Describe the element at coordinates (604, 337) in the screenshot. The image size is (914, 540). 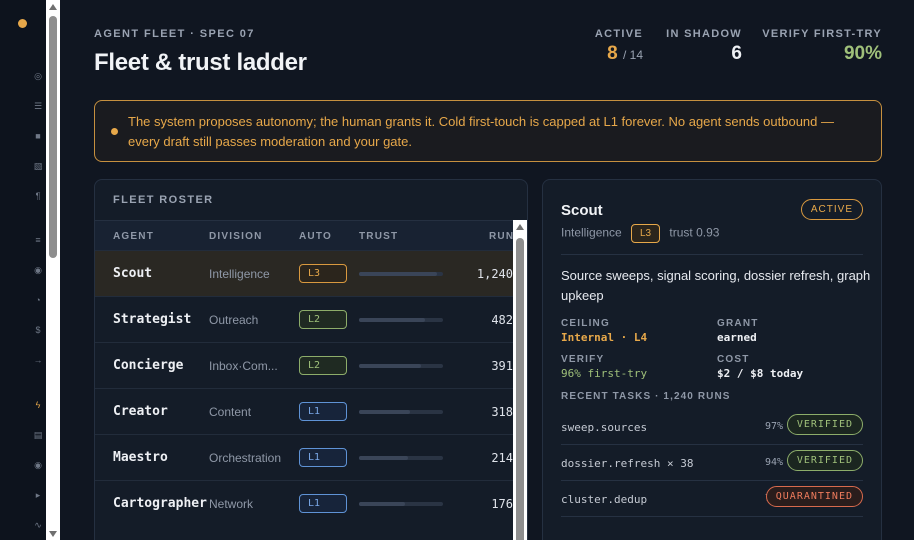
I see `ceiling-value: Internal · L4` at that location.